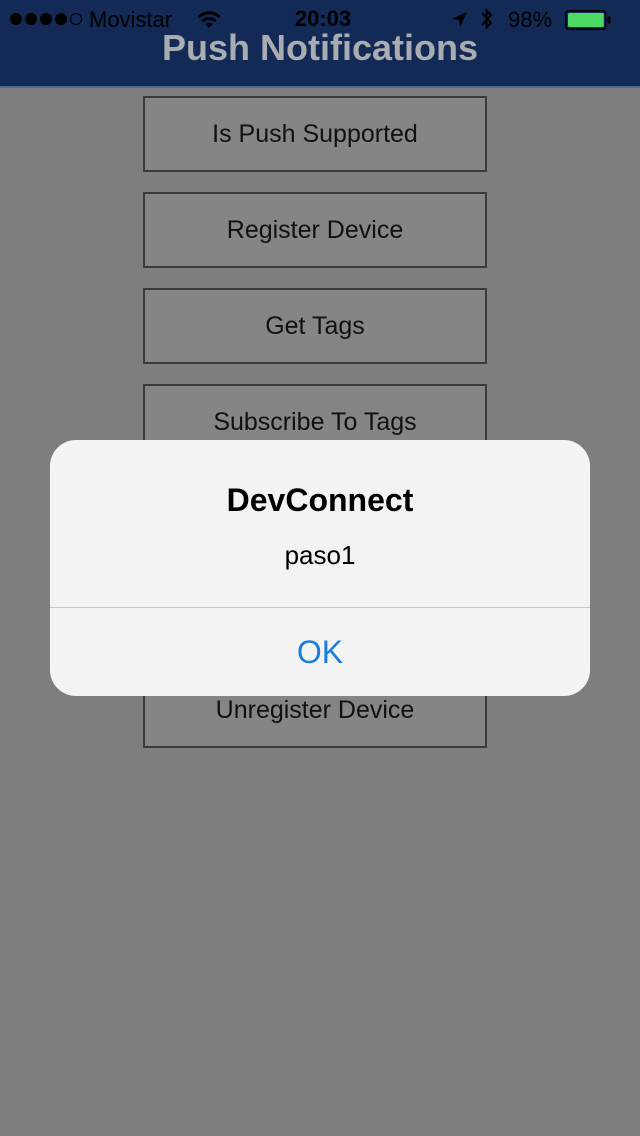  I want to click on register-device-button: Register Device, so click(315, 230).